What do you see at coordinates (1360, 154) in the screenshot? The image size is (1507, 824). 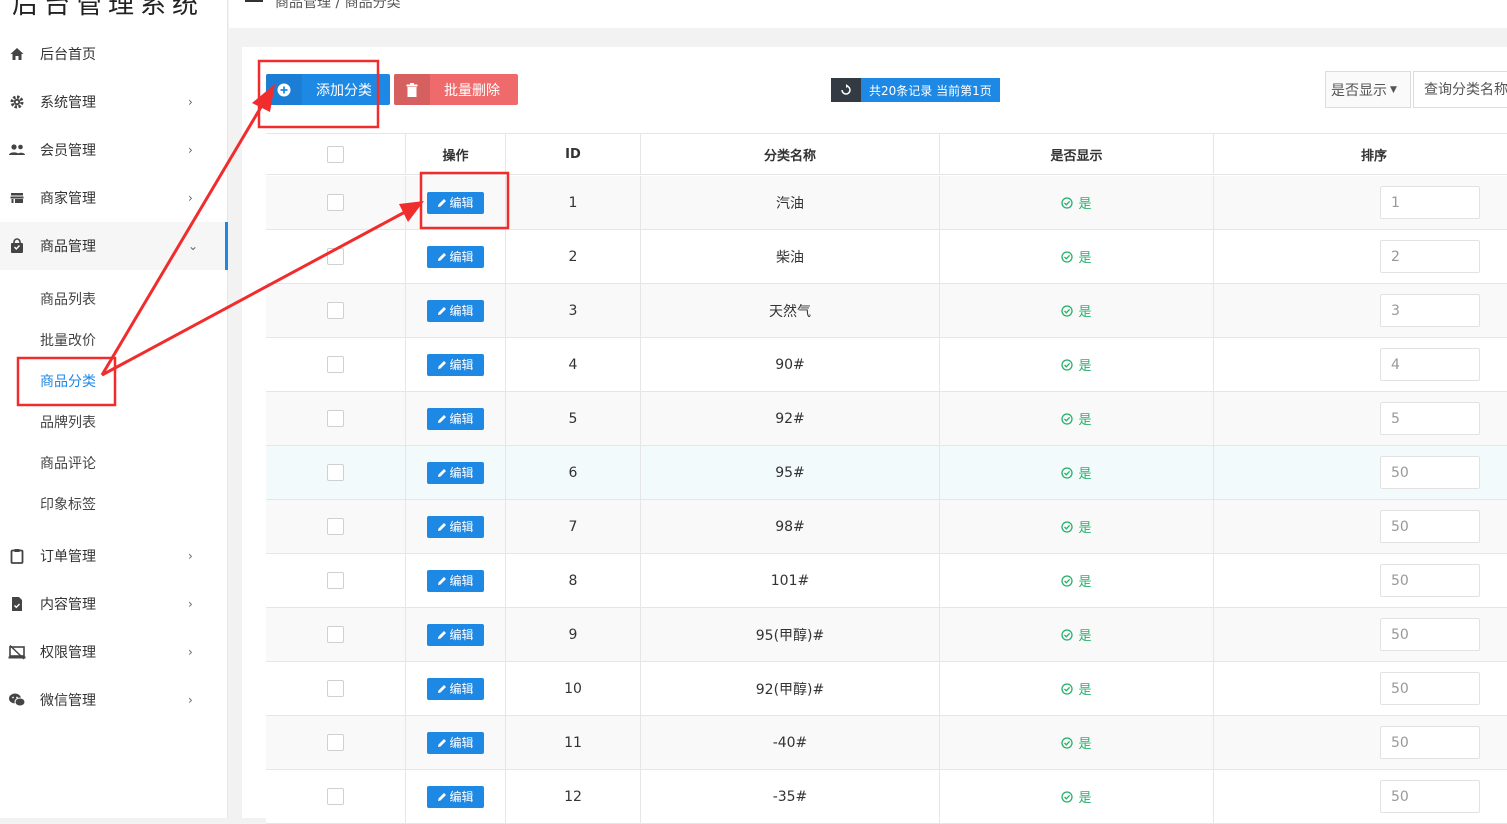 I see `header-sort-cell: 排序` at bounding box center [1360, 154].